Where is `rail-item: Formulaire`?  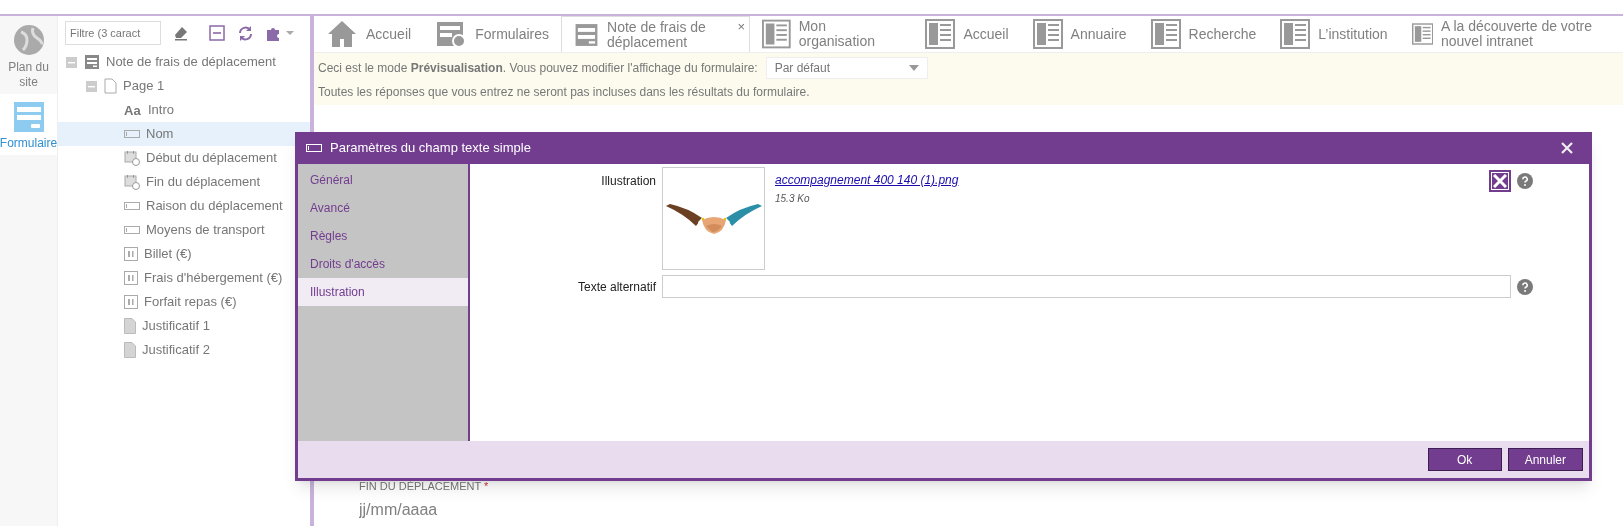 rail-item: Formulaire is located at coordinates (28, 124).